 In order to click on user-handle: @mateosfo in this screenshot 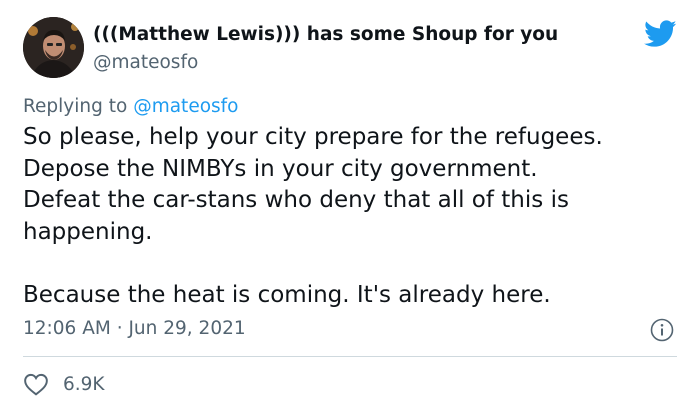, I will do `click(145, 62)`.